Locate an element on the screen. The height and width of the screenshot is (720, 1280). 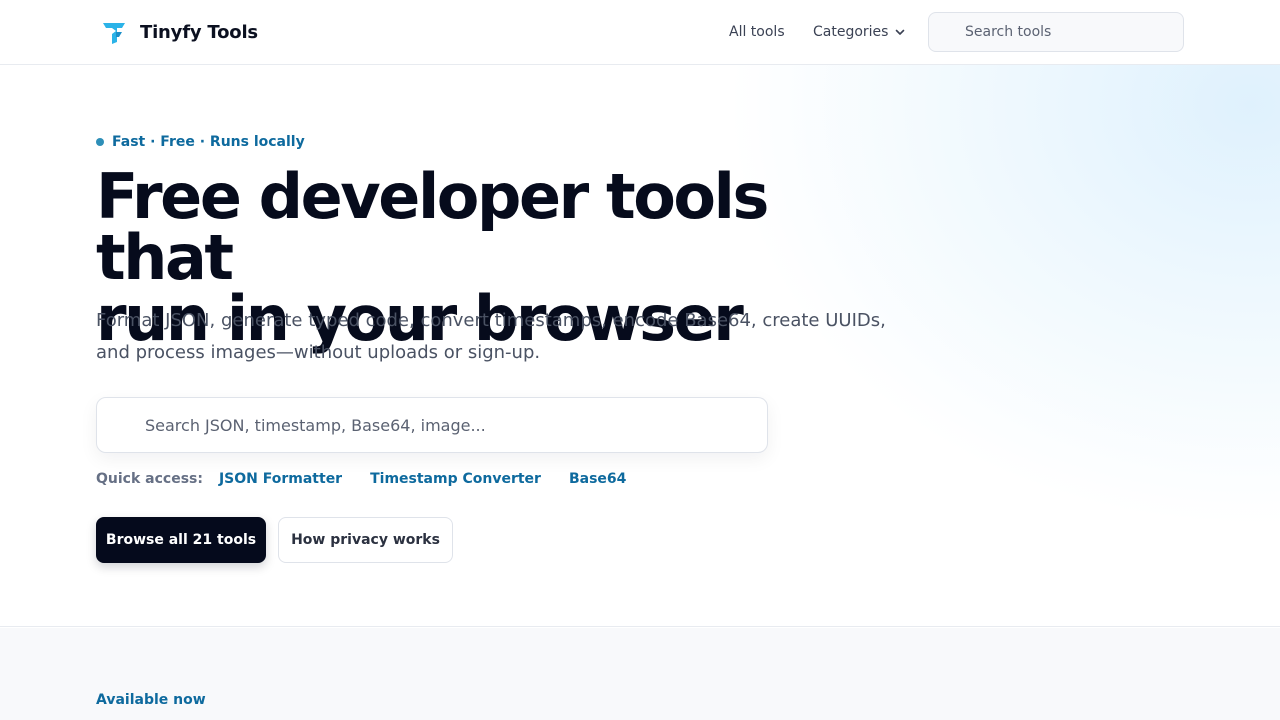
quick-link-json-formatter: JSON Formatter is located at coordinates (280, 479).